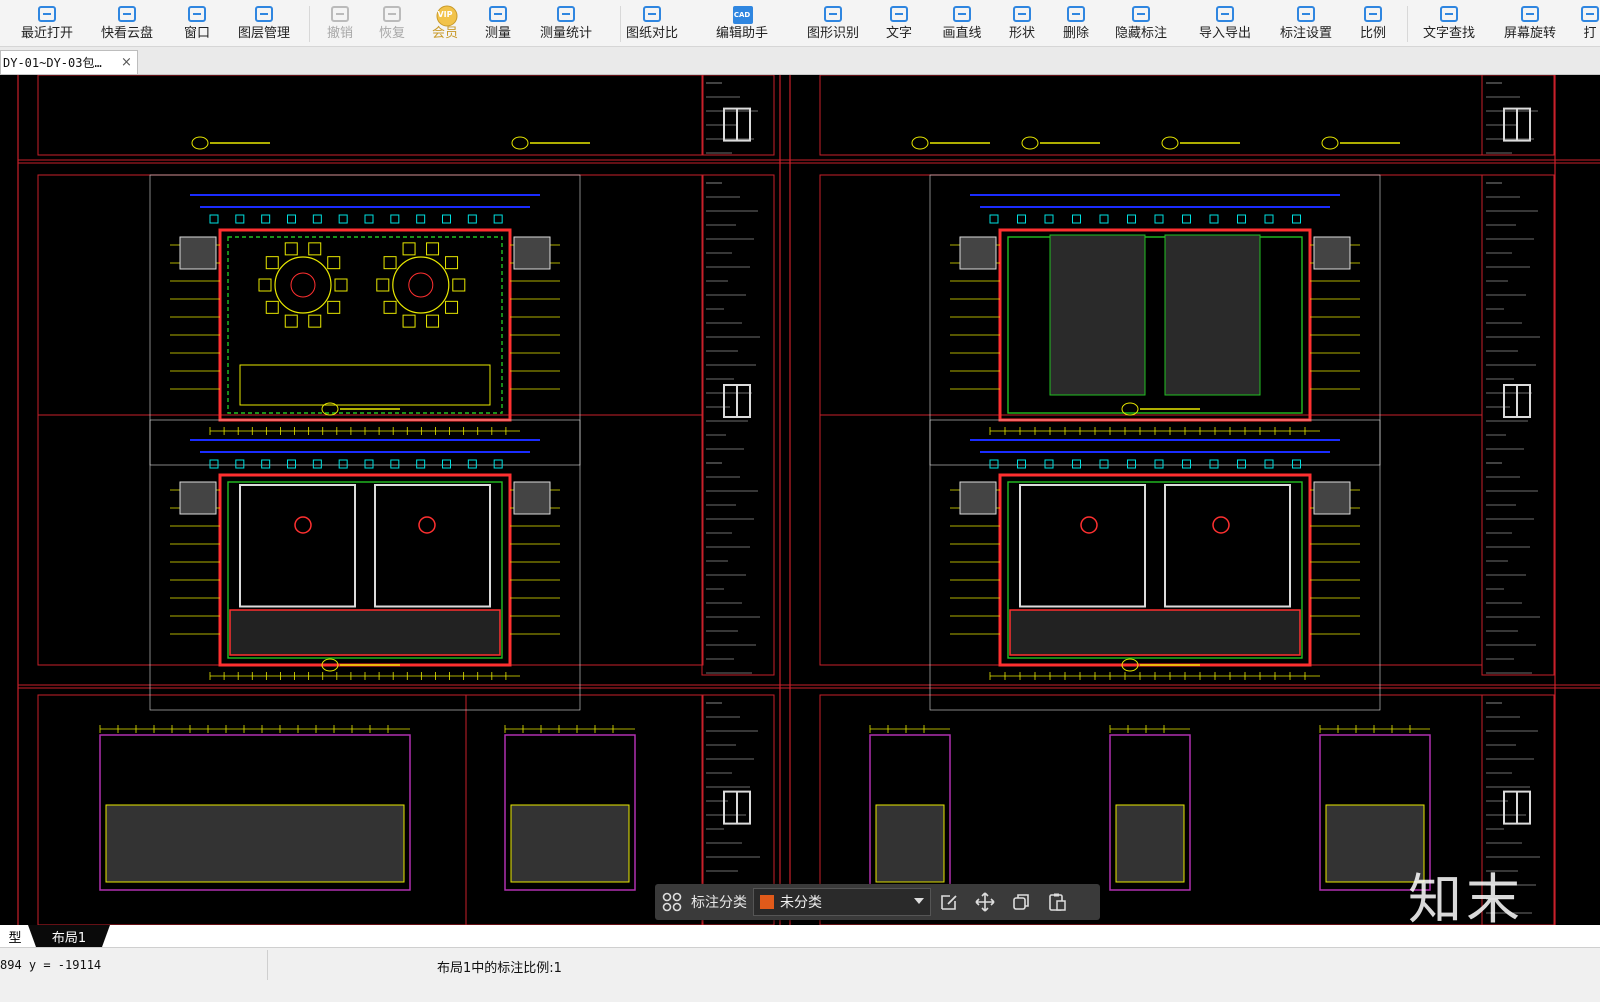  Describe the element at coordinates (1306, 14) in the screenshot. I see `annotation-settings-icon` at that location.